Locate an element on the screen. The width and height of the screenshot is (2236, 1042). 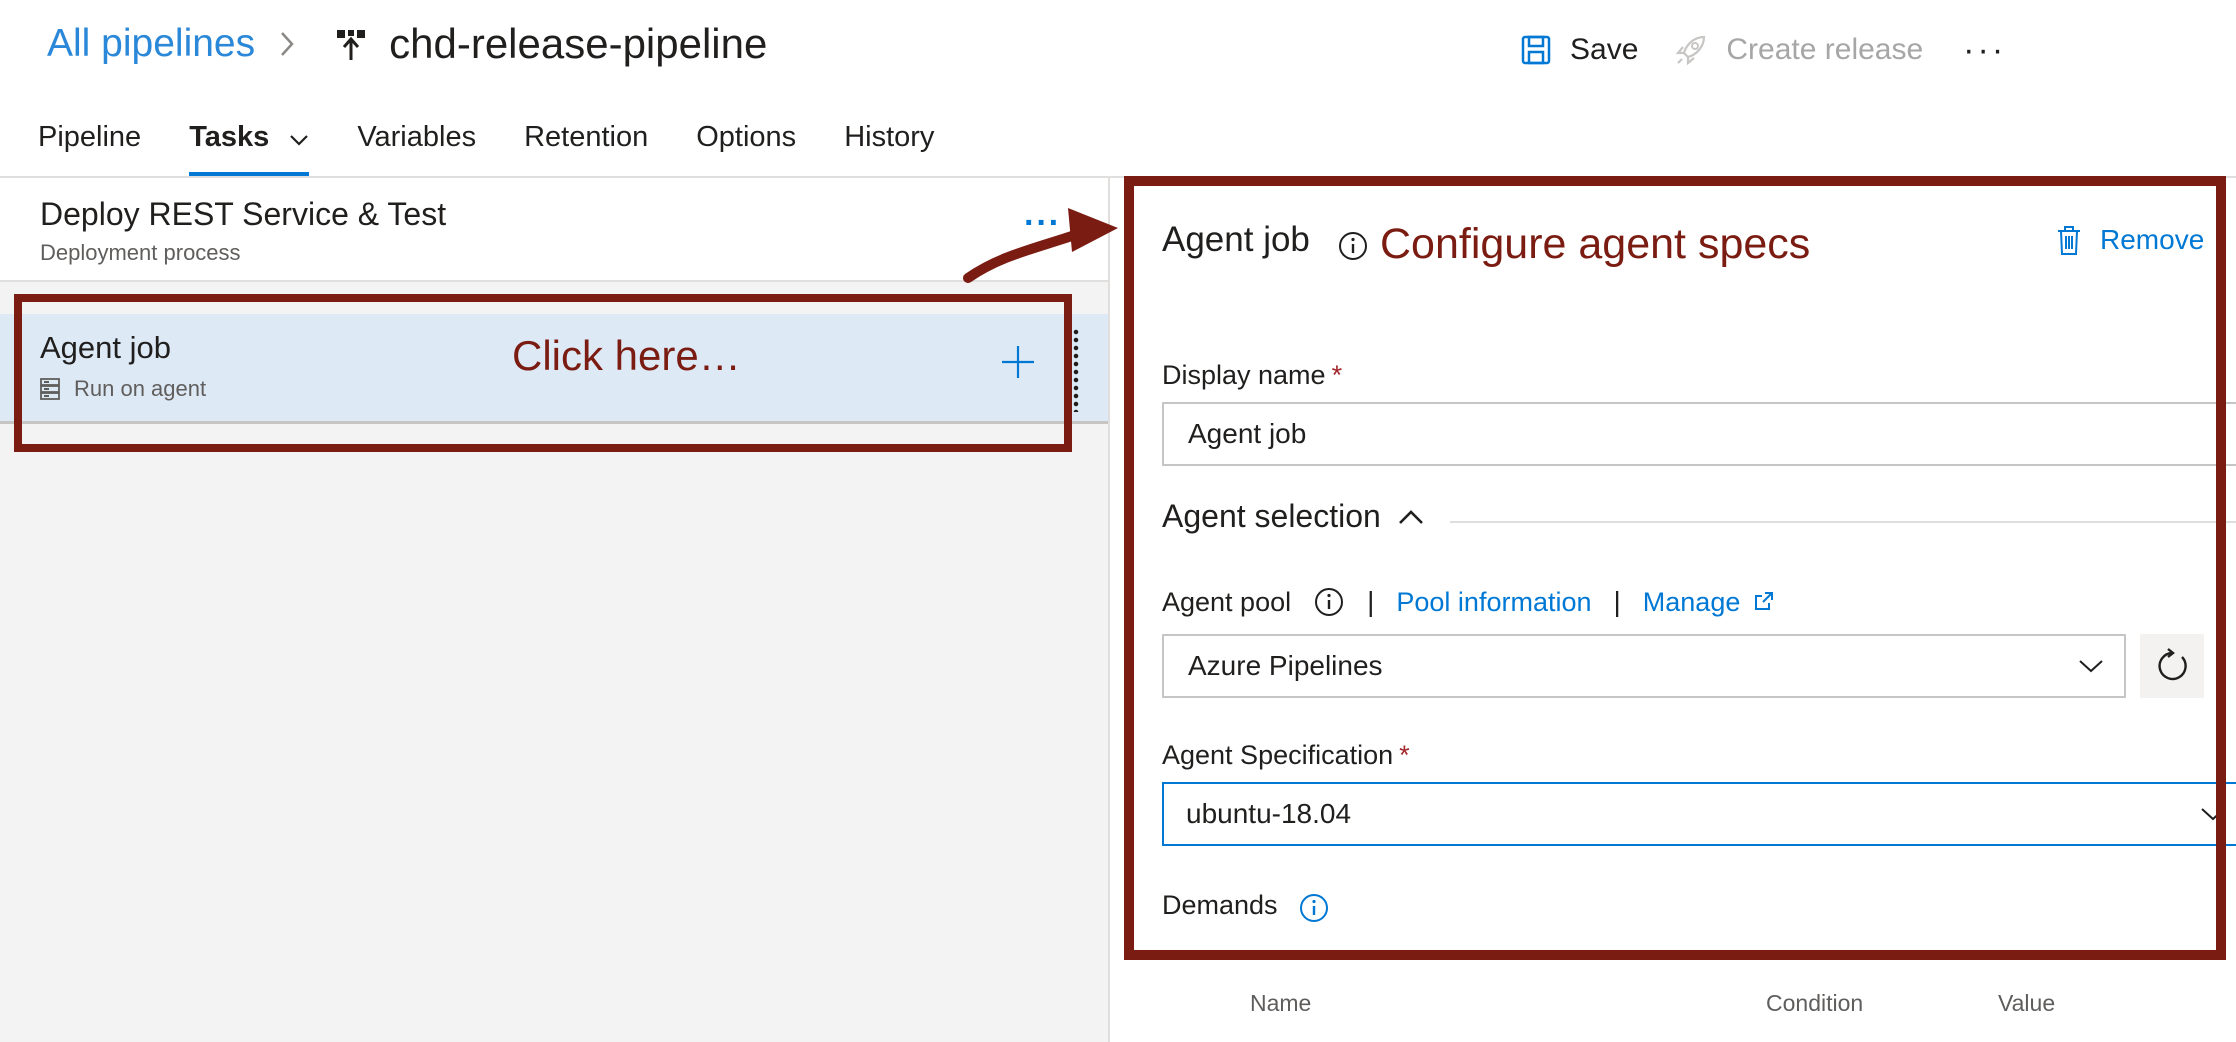
tab-pipeline: Pipeline is located at coordinates (89, 144).